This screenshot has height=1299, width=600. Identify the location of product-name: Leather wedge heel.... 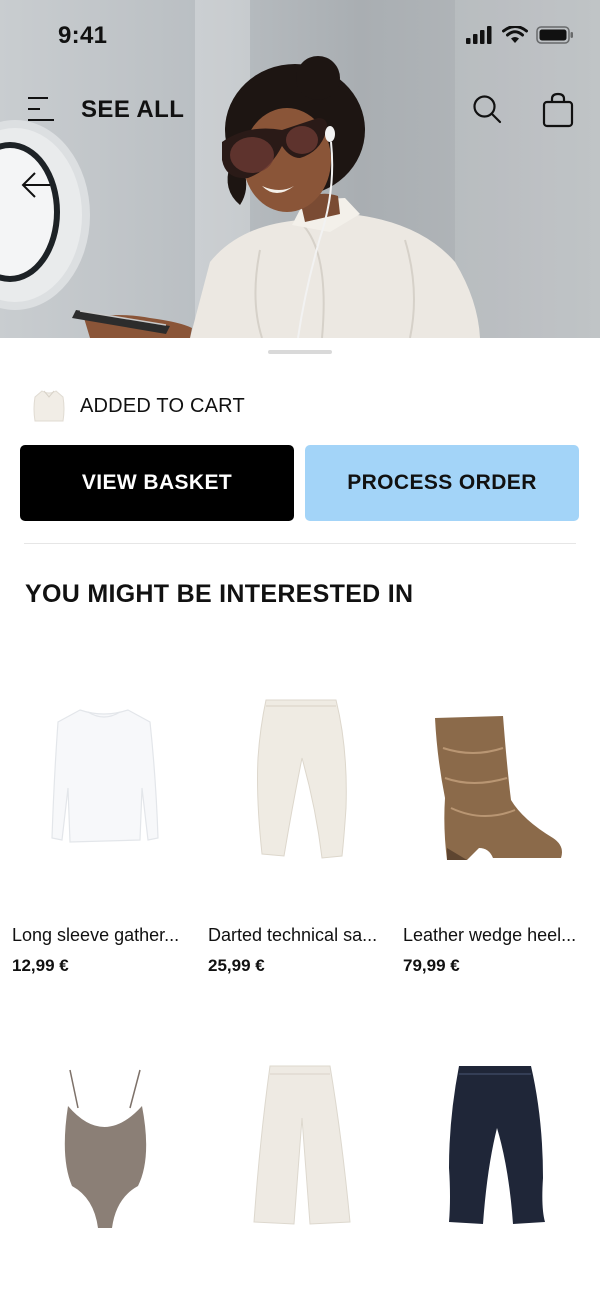
(490, 935).